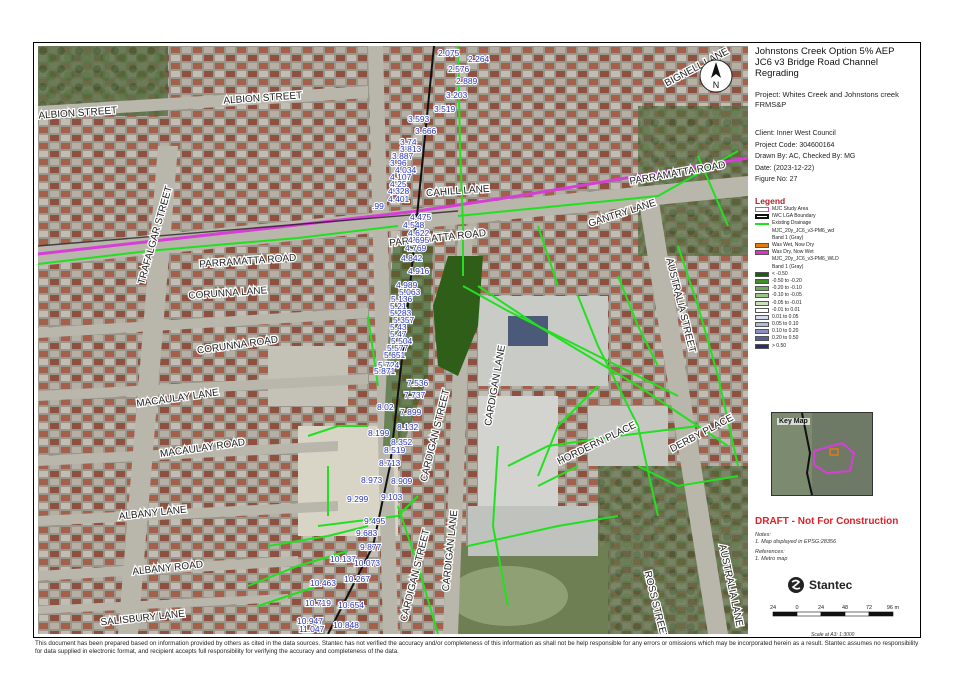  What do you see at coordinates (787, 295) in the screenshot?
I see `legend-label: -0.10 to -0.05` at bounding box center [787, 295].